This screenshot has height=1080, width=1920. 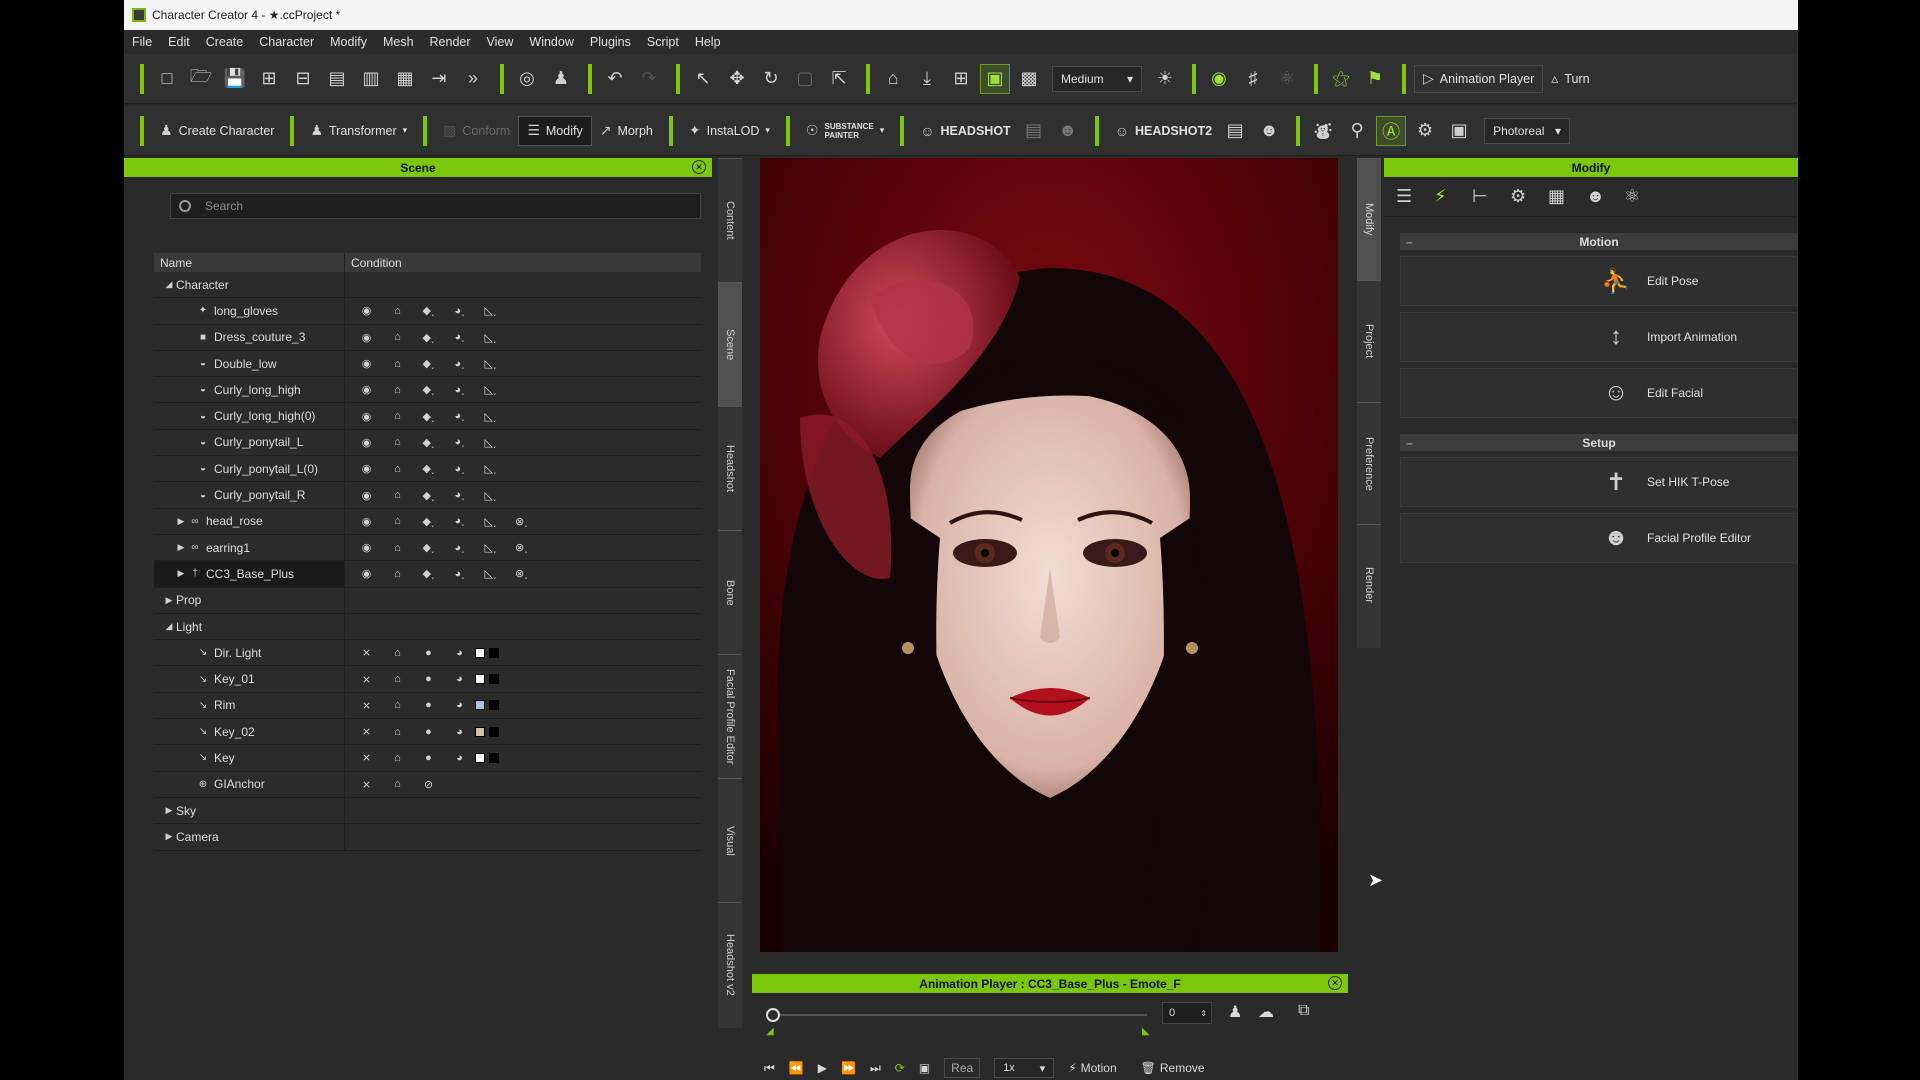 What do you see at coordinates (1369, 463) in the screenshot?
I see `side-tab-preference: Preference` at bounding box center [1369, 463].